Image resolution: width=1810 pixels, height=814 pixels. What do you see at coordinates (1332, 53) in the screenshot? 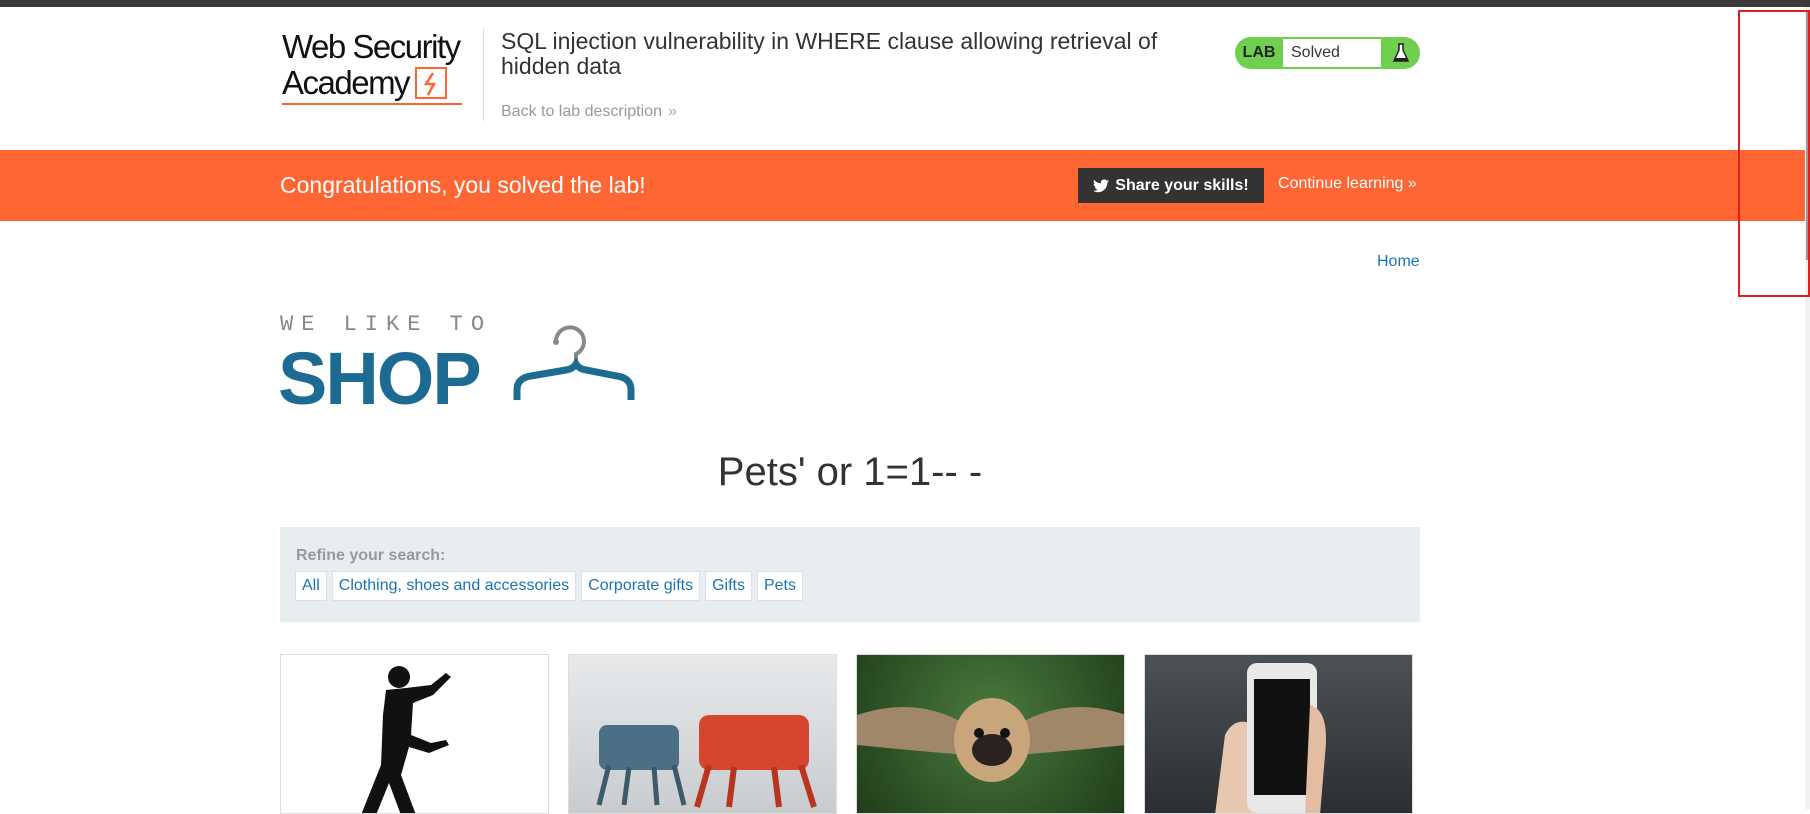
I see `lab-status-text: Solved` at bounding box center [1332, 53].